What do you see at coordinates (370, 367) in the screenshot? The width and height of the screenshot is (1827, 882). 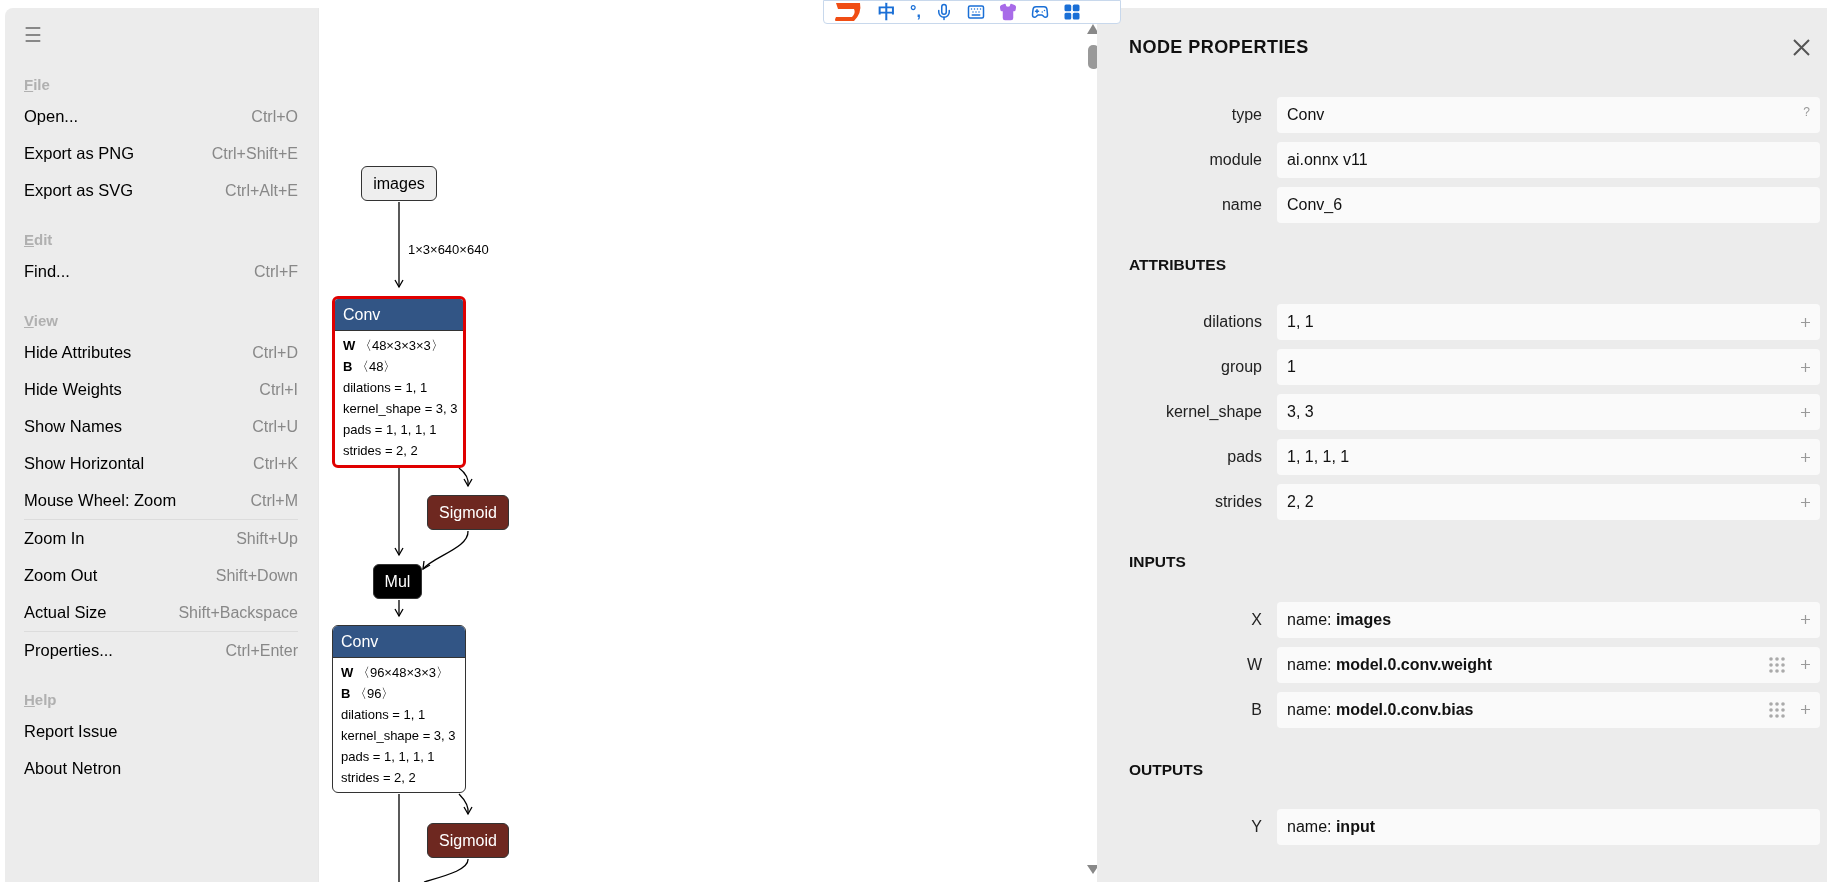 I see `weight-line: B 〈48〉` at bounding box center [370, 367].